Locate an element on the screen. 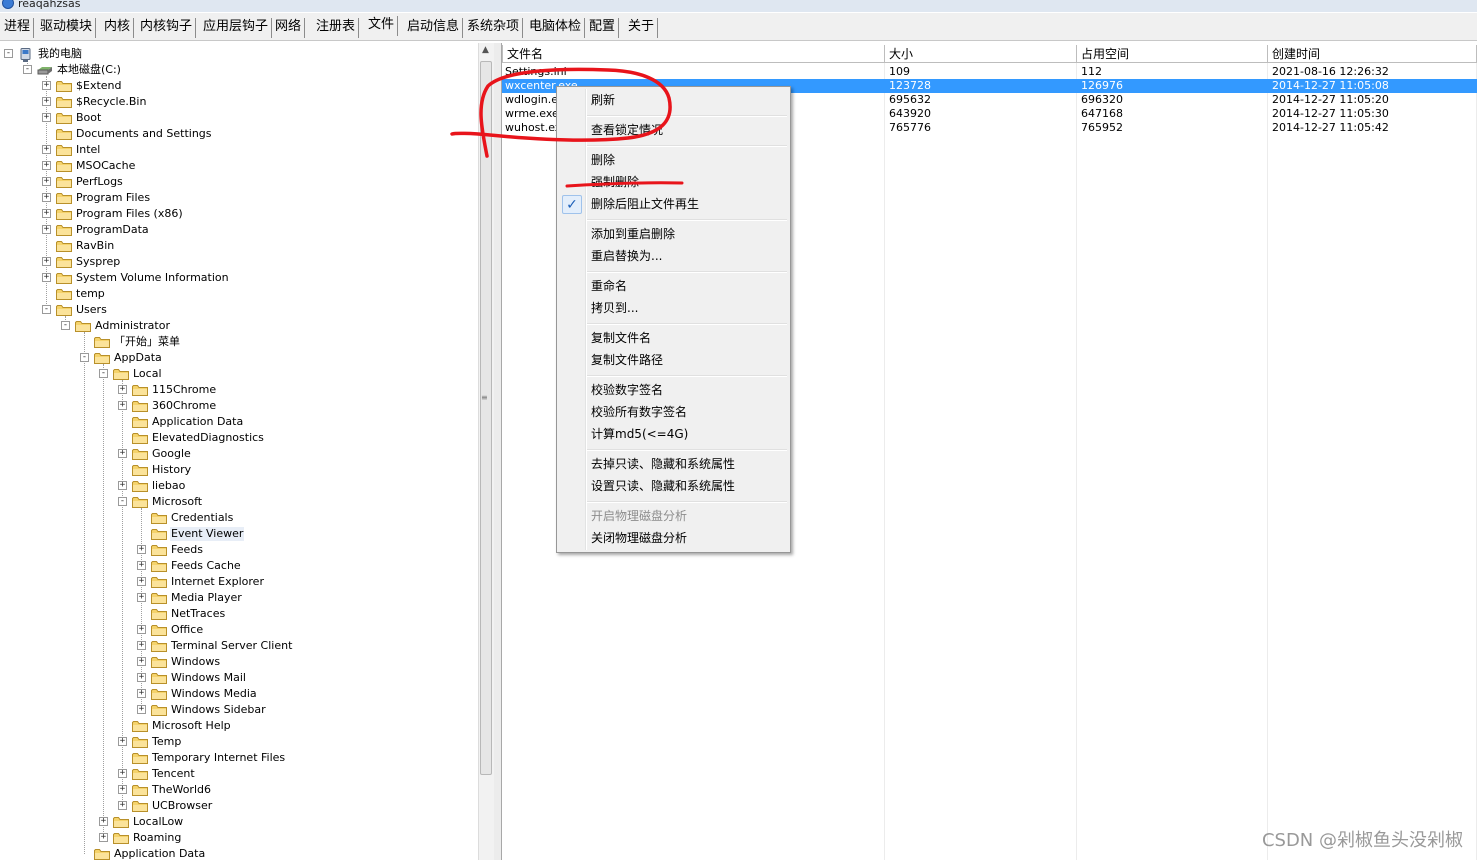  tree-node-label: LocalLow is located at coordinates (158, 822).